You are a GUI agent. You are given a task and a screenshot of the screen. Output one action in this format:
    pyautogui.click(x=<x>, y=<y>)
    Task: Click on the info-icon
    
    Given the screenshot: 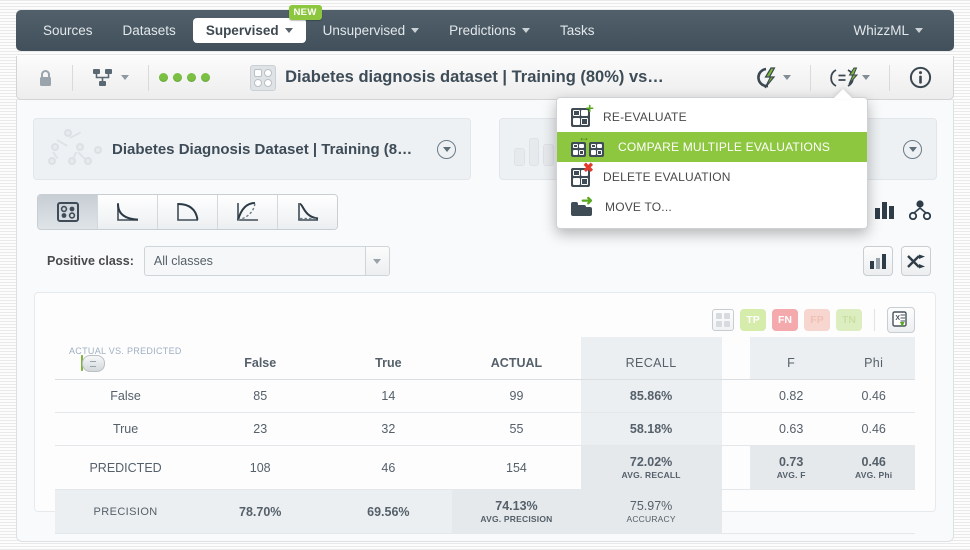 What is the action you would take?
    pyautogui.click(x=920, y=77)
    